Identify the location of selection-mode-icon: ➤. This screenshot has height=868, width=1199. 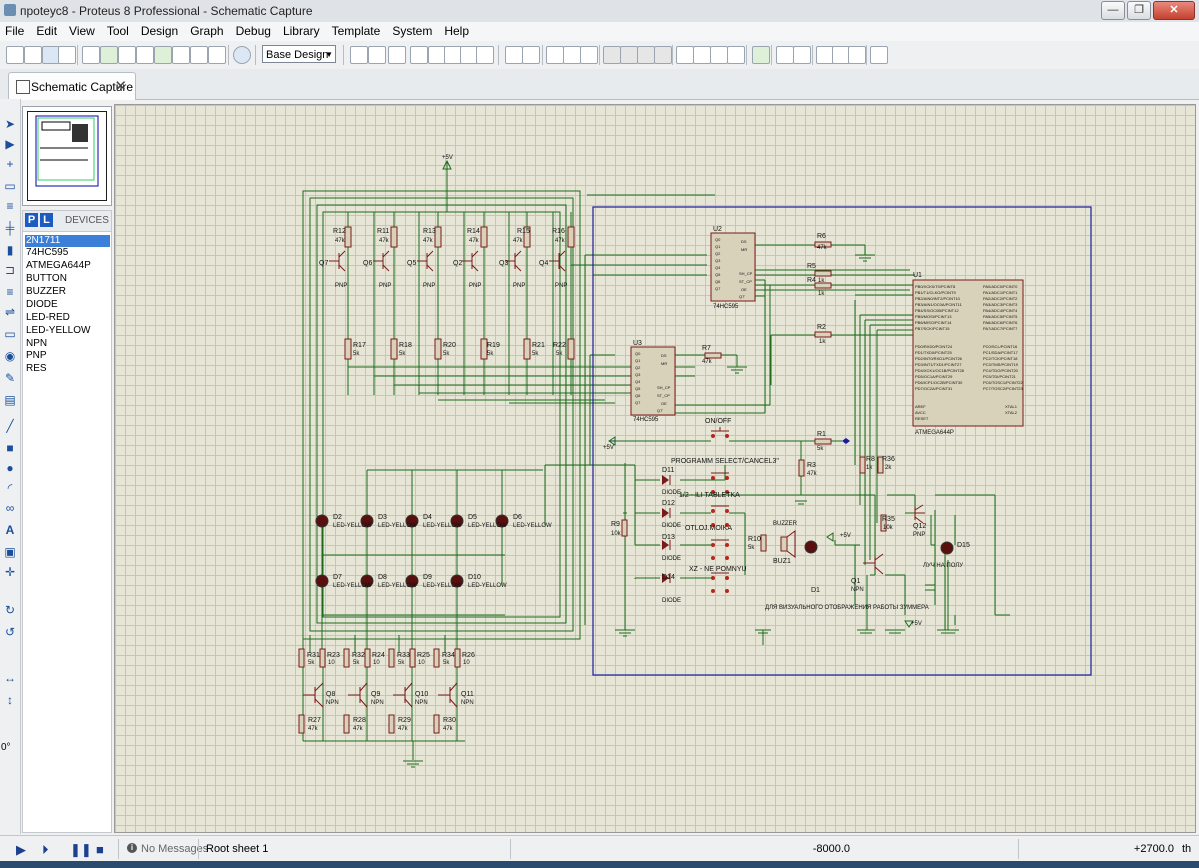
(10, 124).